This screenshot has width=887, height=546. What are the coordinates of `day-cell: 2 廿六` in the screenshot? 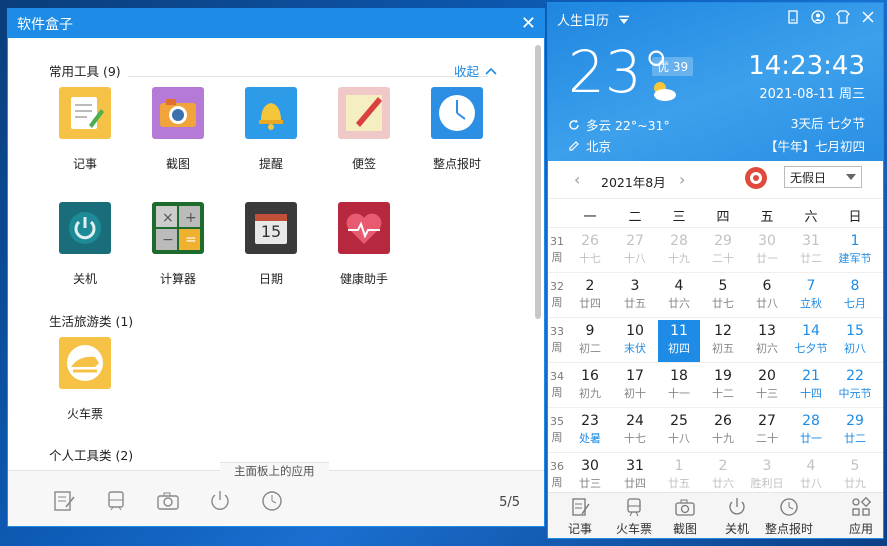 It's located at (723, 476).